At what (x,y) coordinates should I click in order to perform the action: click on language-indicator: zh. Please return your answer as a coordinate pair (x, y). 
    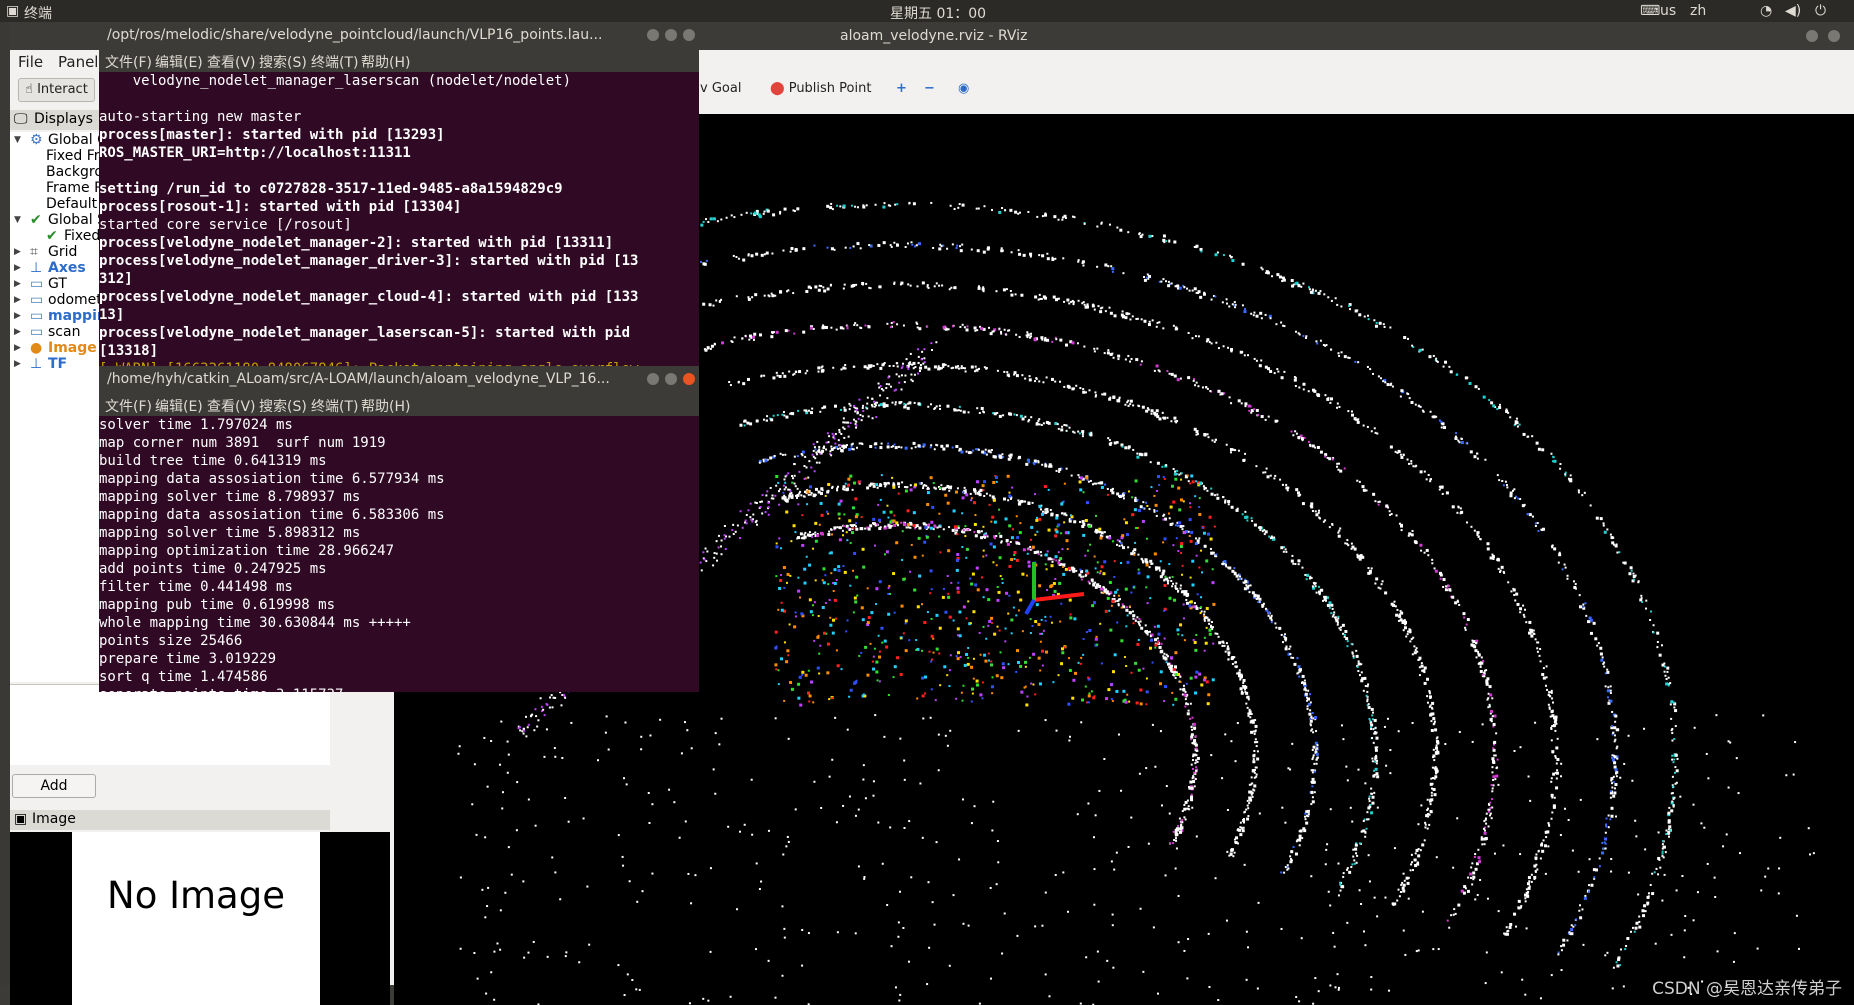
    Looking at the image, I should click on (1698, 11).